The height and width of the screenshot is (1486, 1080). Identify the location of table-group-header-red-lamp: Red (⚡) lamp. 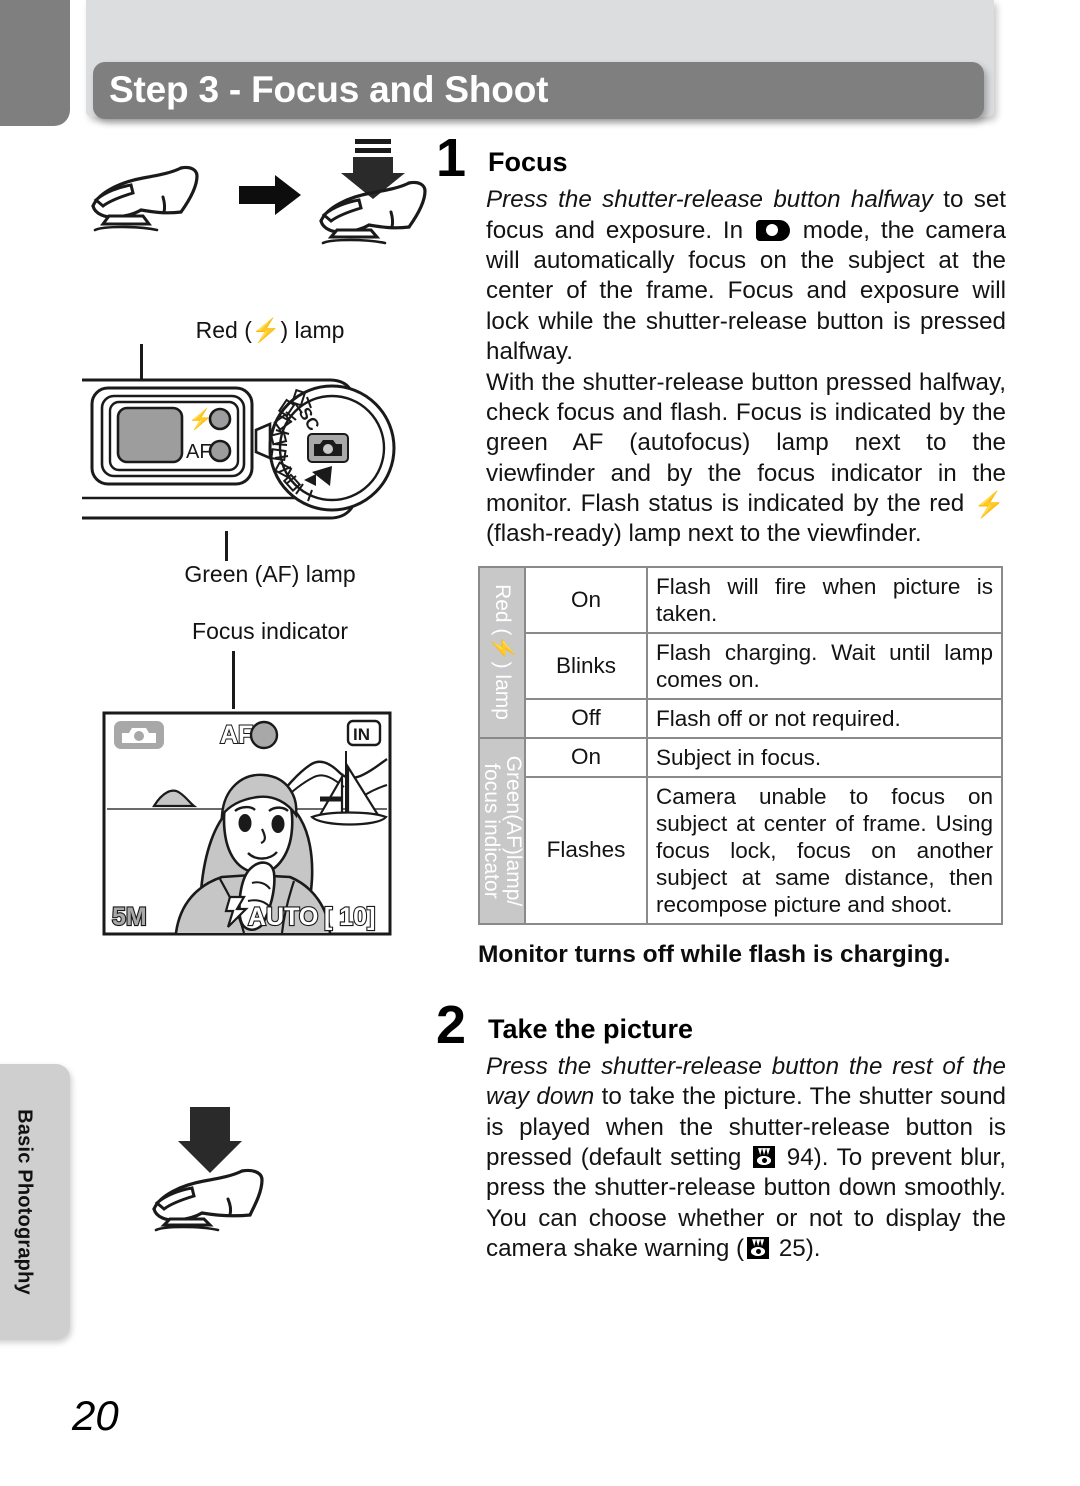
(502, 652).